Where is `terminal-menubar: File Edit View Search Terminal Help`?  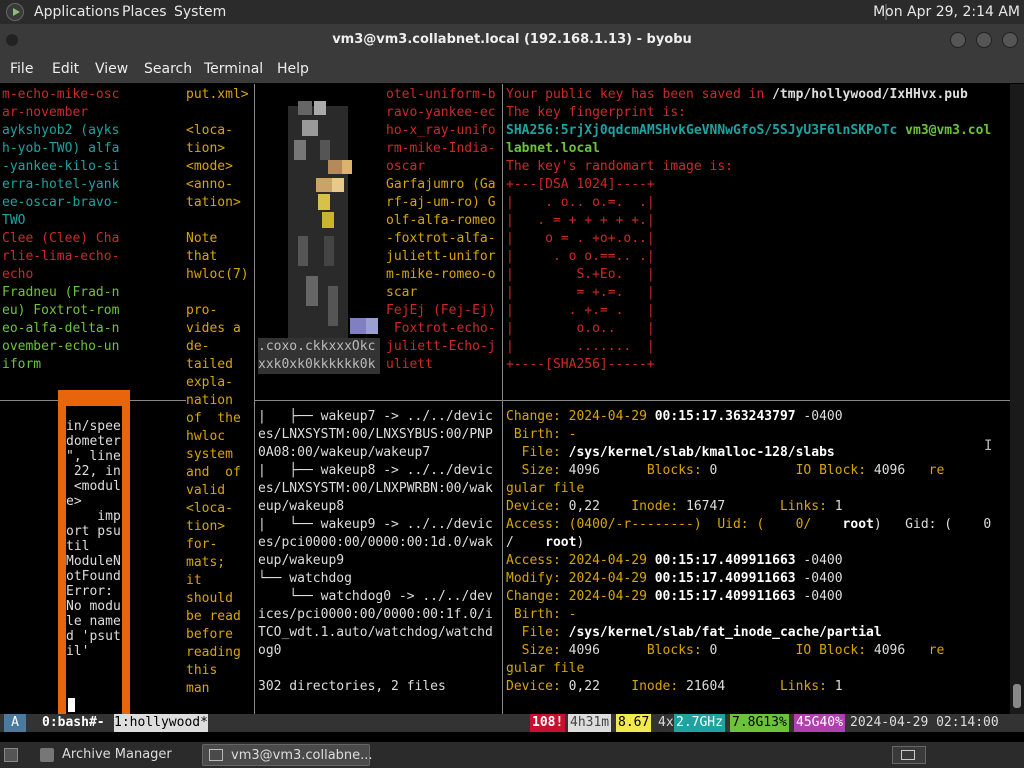
terminal-menubar: File Edit View Search Terminal Help is located at coordinates (512, 69).